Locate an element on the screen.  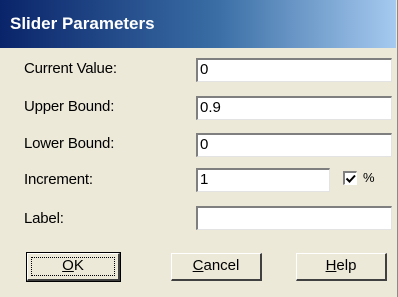
help-button: Help is located at coordinates (341, 267).